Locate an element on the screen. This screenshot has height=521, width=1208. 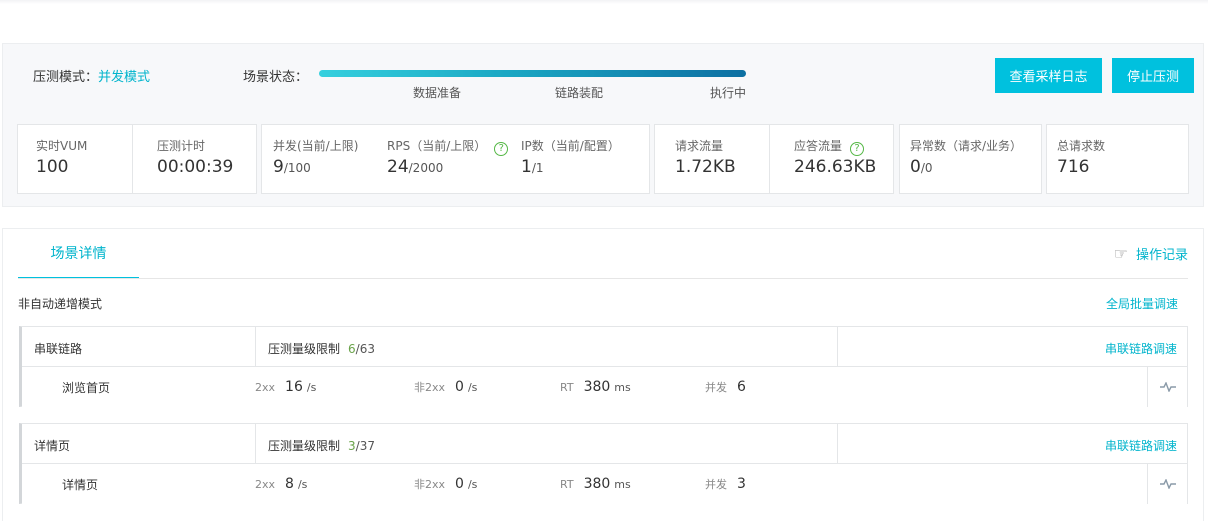
metric-2xx-label: 2xx is located at coordinates (265, 387).